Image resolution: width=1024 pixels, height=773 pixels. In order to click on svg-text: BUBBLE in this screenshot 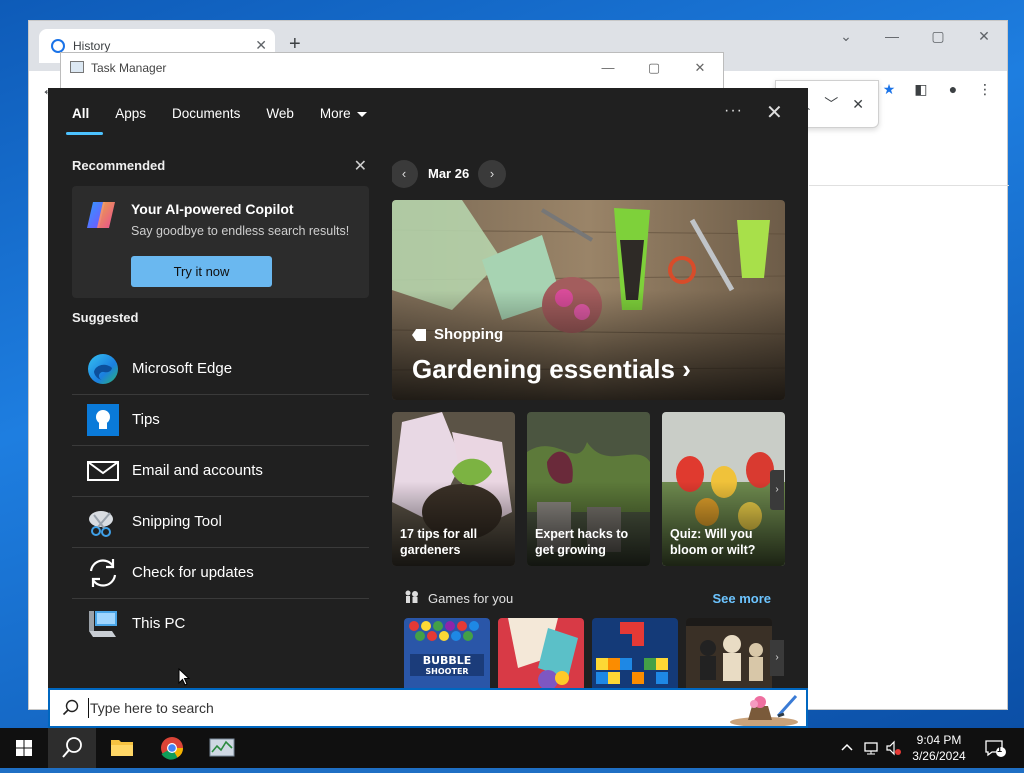, I will do `click(447, 660)`.